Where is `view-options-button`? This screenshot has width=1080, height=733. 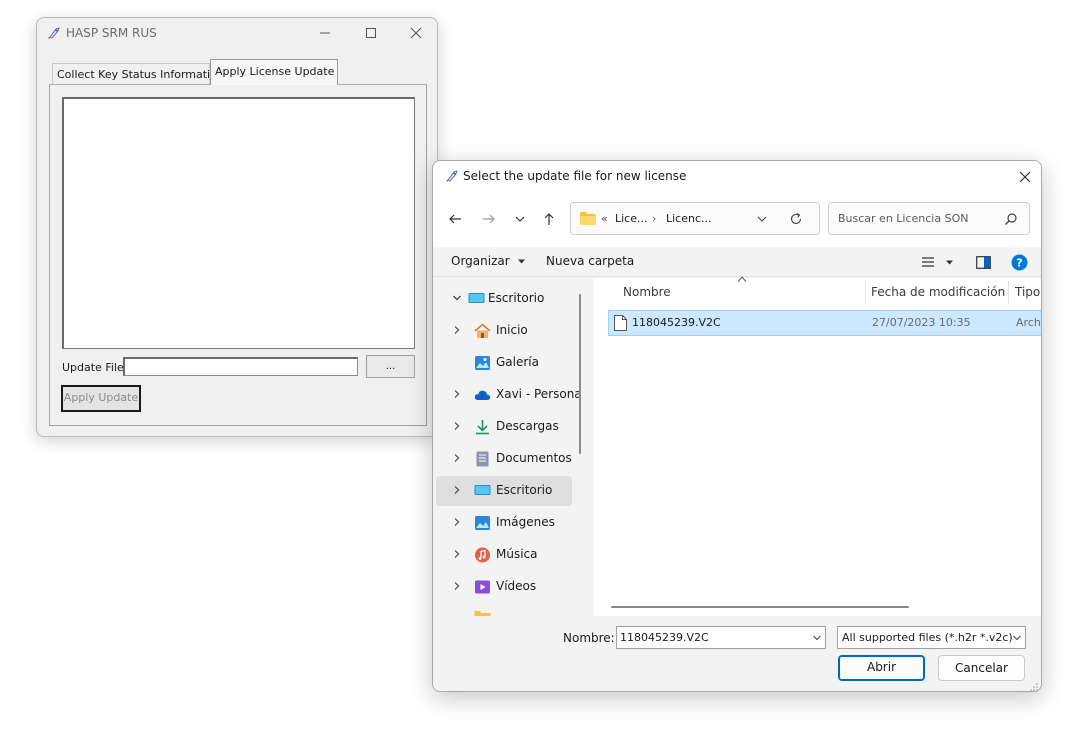
view-options-button is located at coordinates (928, 262).